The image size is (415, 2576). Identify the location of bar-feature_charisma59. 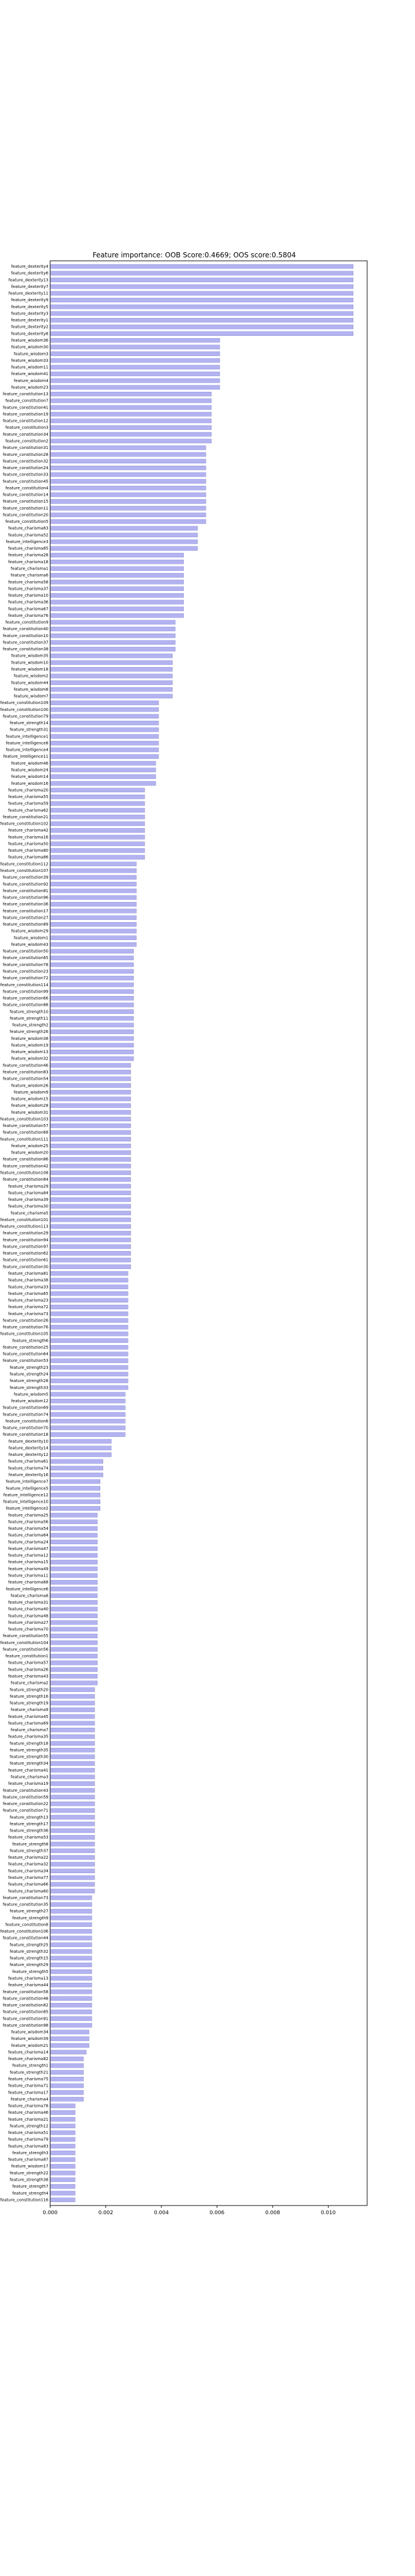
(97, 803).